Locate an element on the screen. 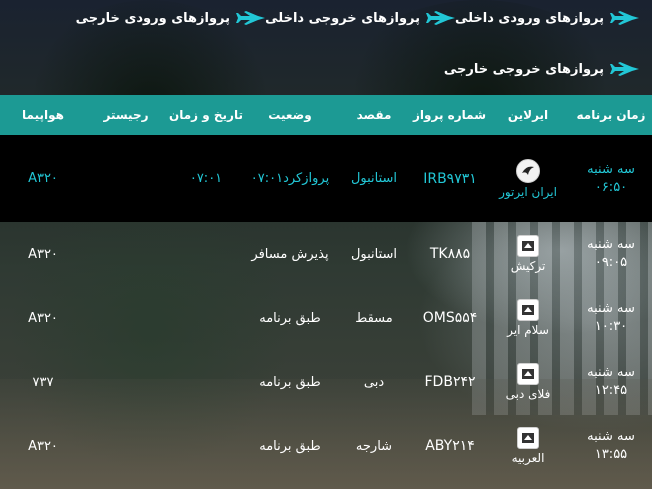 The image size is (652, 489). time-label: ۰۹:۰۵ is located at coordinates (611, 262).